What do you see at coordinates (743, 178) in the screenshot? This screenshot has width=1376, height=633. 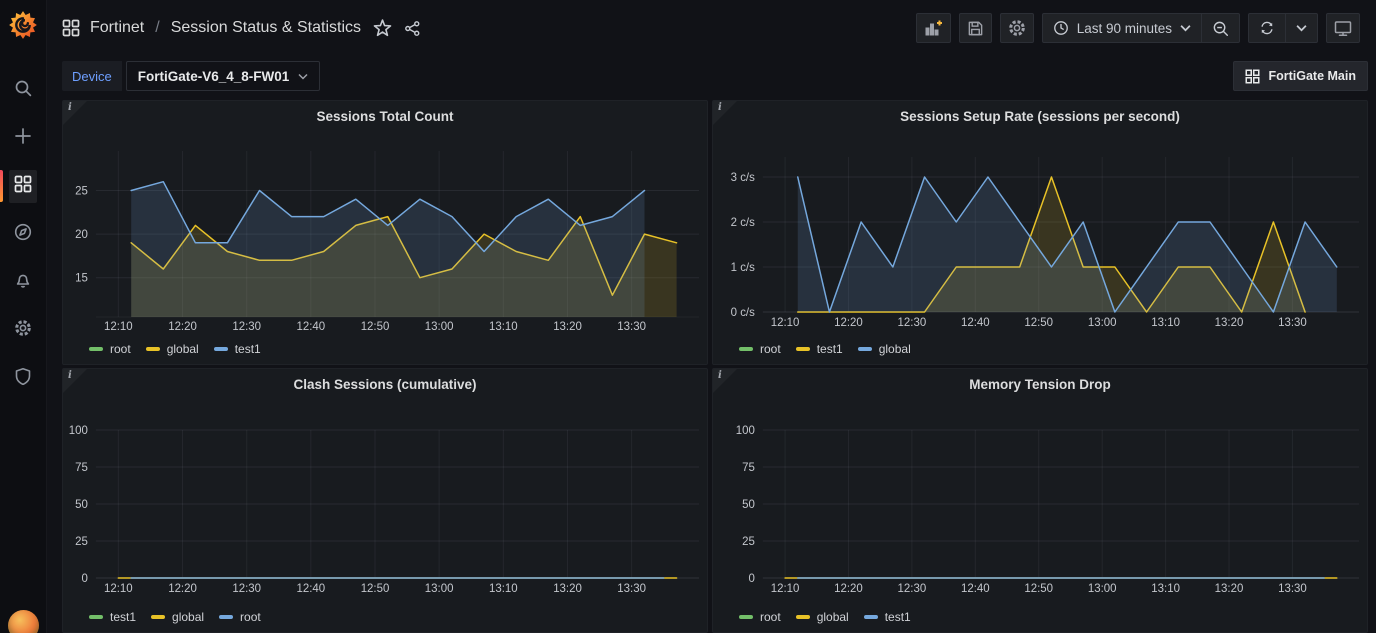 I see `svg-text: 3 c/s` at bounding box center [743, 178].